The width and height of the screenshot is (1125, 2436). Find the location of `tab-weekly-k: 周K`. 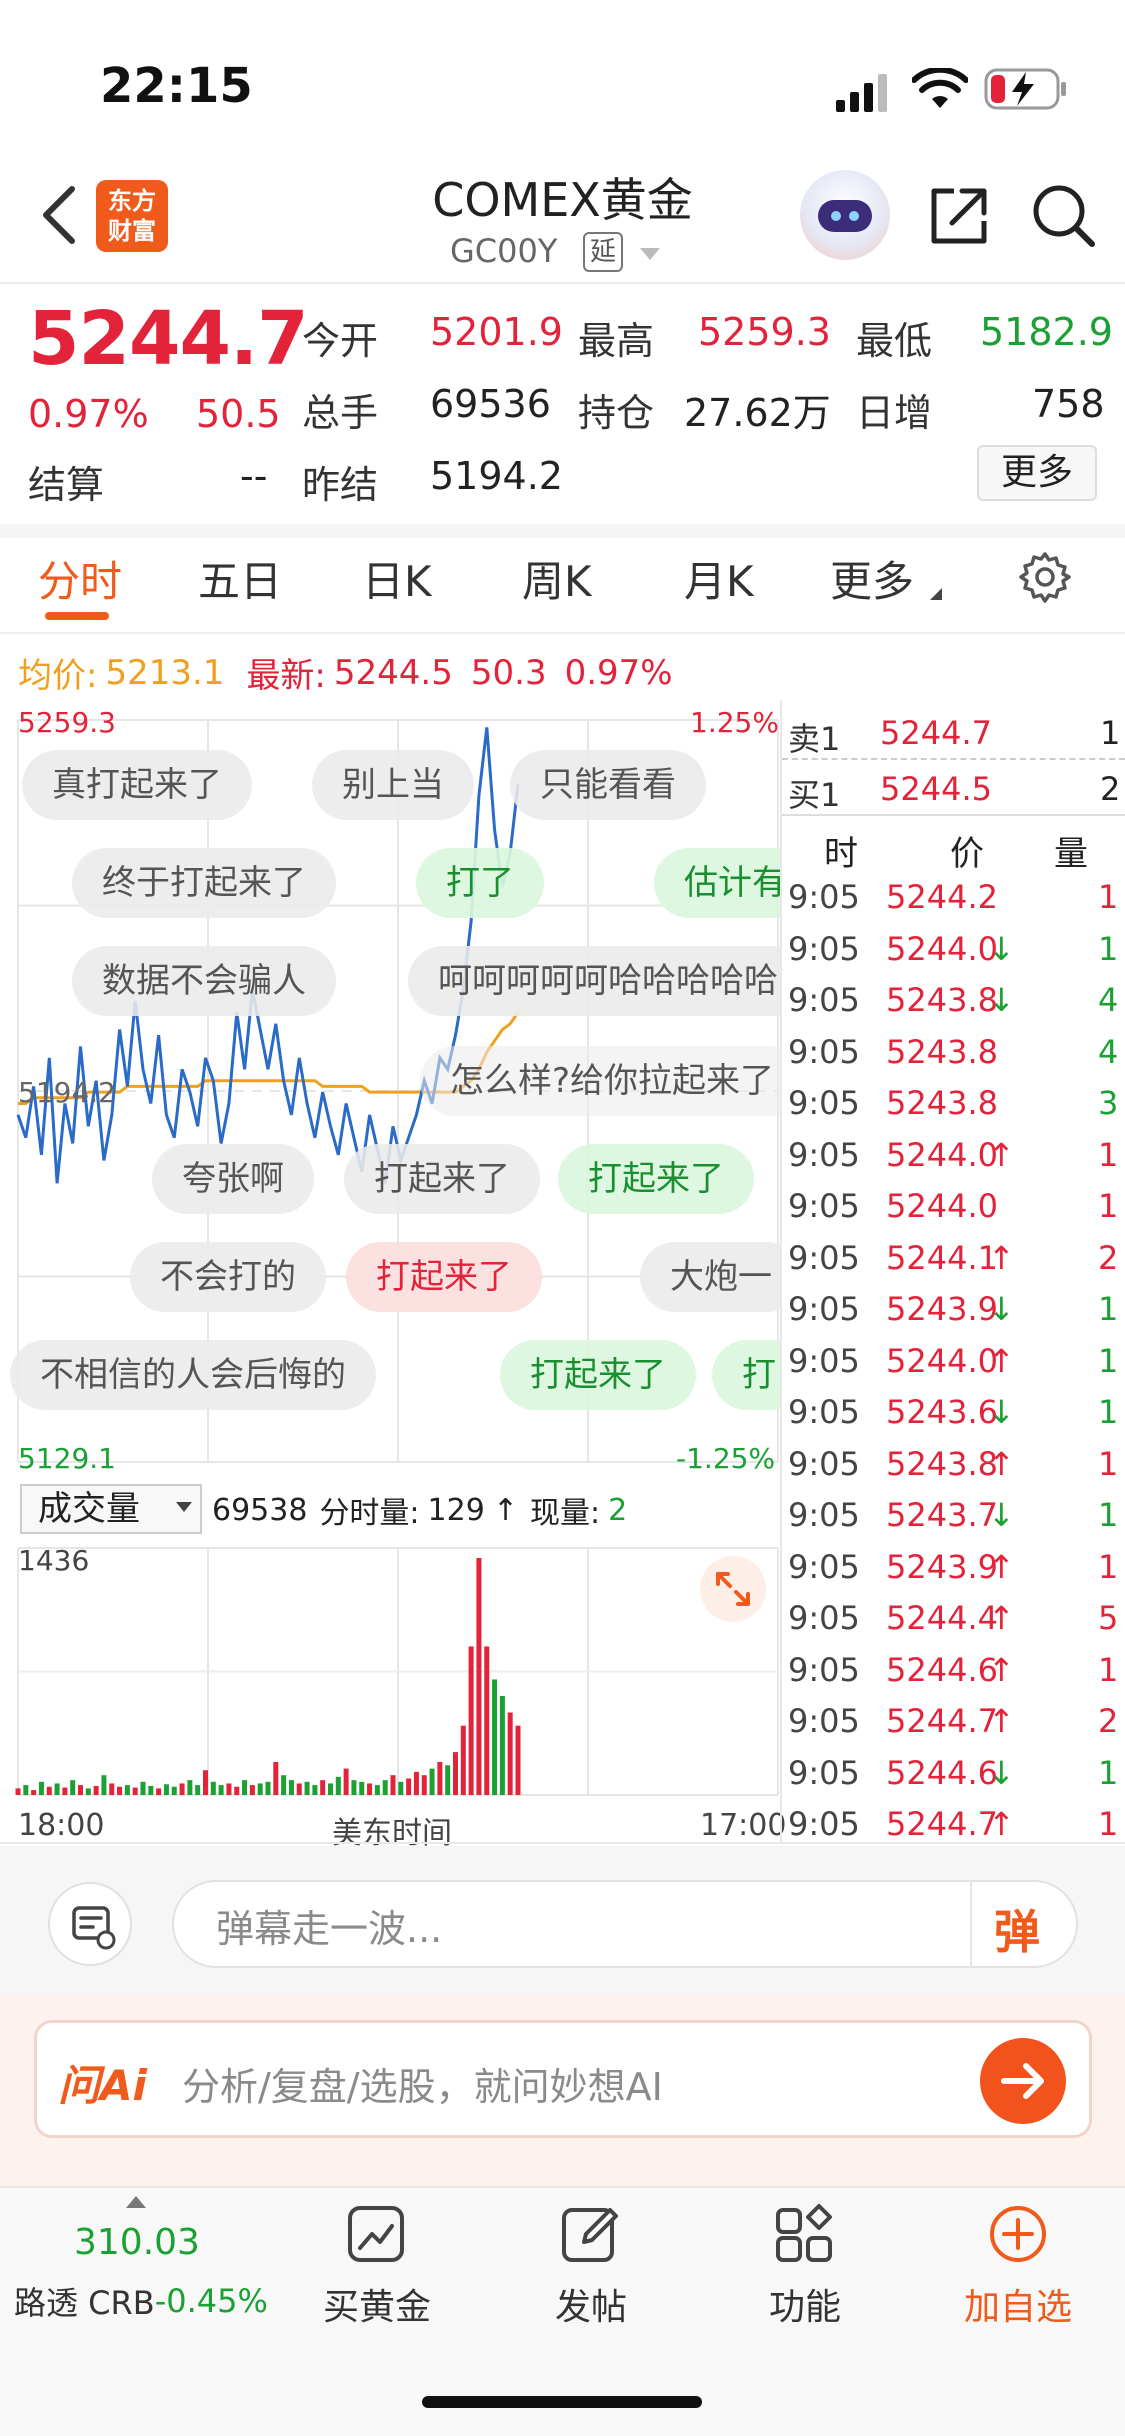

tab-weekly-k: 周K is located at coordinates (557, 578).